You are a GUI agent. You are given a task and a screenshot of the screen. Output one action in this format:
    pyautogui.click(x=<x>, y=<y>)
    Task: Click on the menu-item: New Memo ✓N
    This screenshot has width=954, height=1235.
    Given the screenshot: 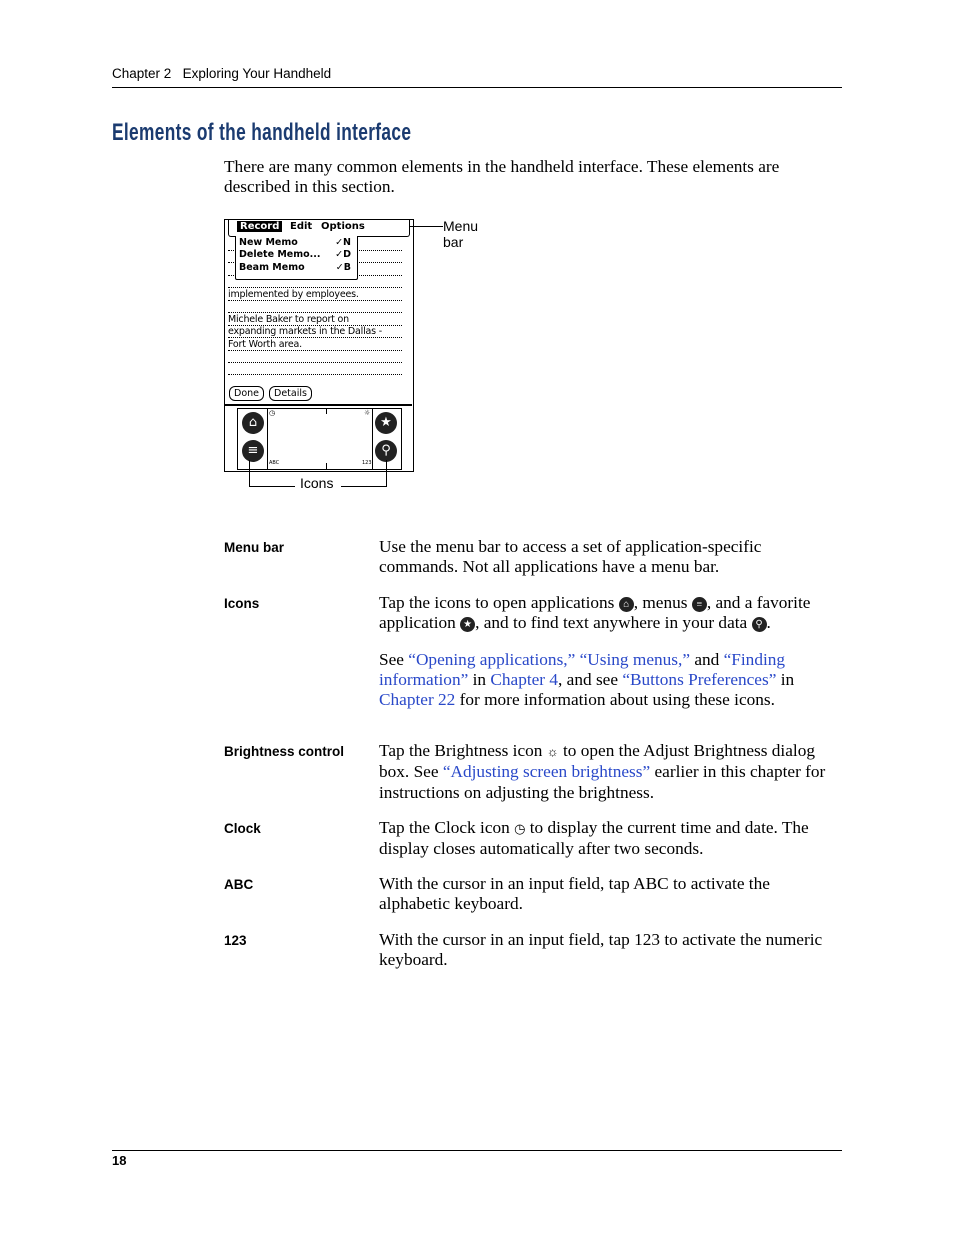 What is the action you would take?
    pyautogui.click(x=295, y=242)
    